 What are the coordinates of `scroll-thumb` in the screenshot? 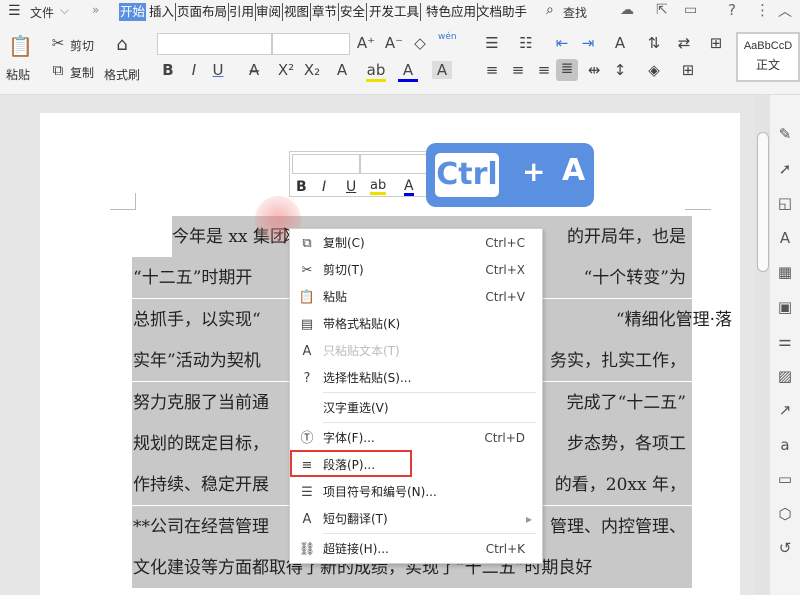 It's located at (763, 202).